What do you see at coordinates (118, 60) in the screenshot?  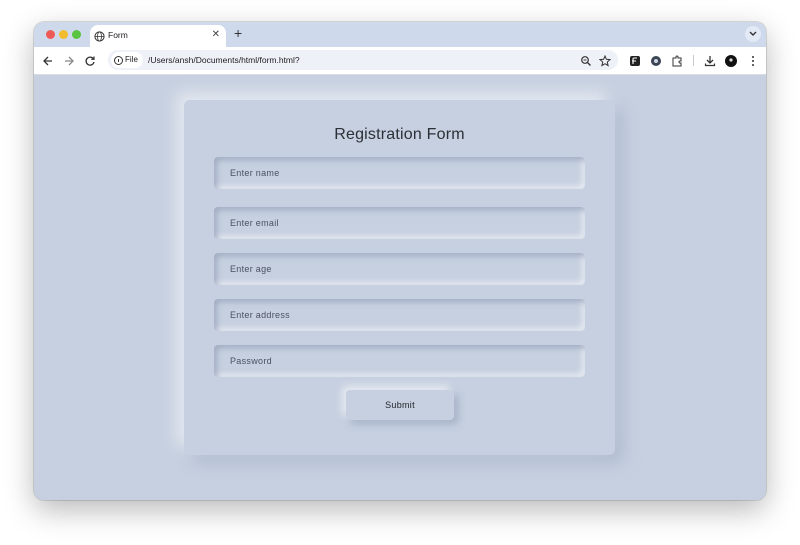 I see `info-icon` at bounding box center [118, 60].